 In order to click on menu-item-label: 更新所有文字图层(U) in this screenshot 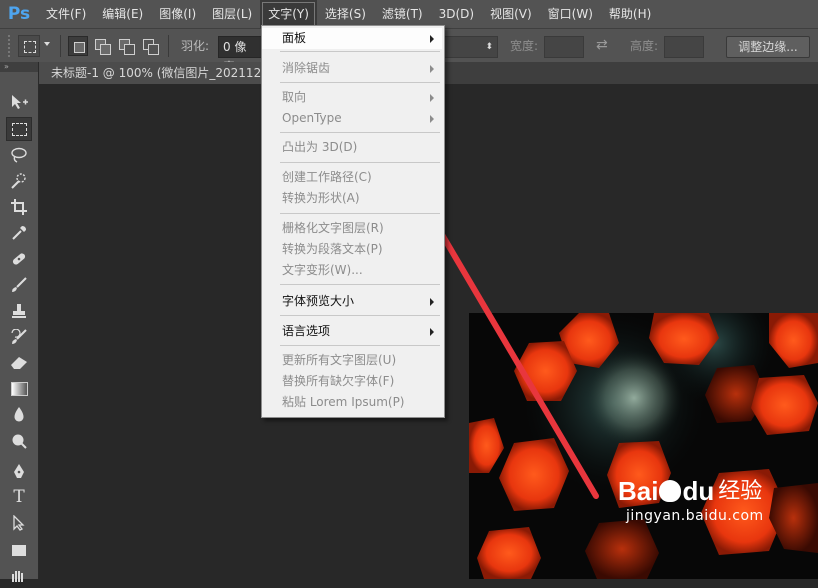, I will do `click(339, 360)`.